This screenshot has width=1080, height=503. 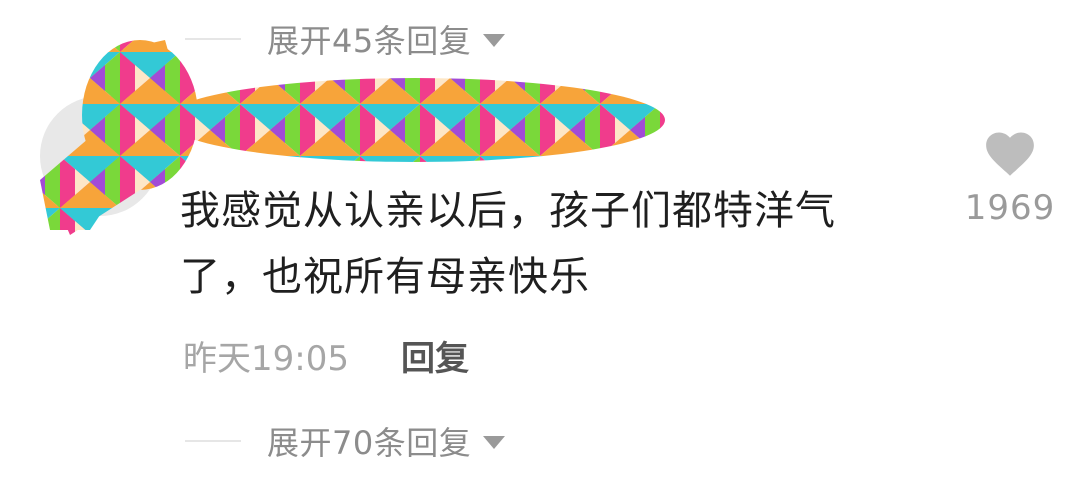 I want to click on expand-replies-label: 展开70条回复, so click(x=369, y=443).